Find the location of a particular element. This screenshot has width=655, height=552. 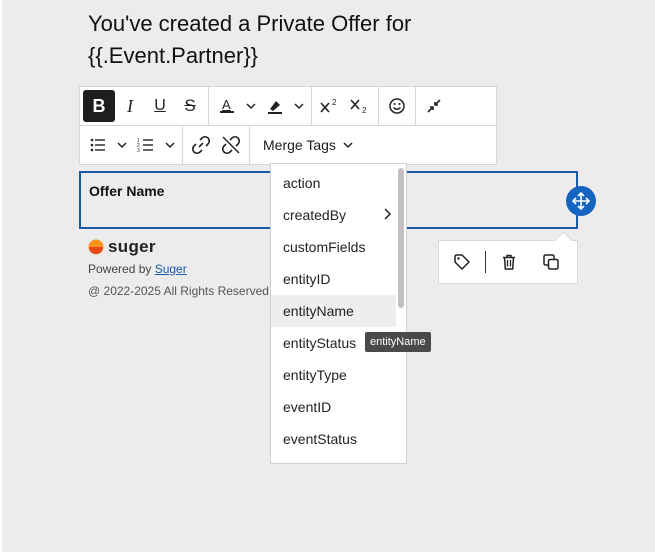

merge-tags-group: Merge Tags is located at coordinates (308, 145).